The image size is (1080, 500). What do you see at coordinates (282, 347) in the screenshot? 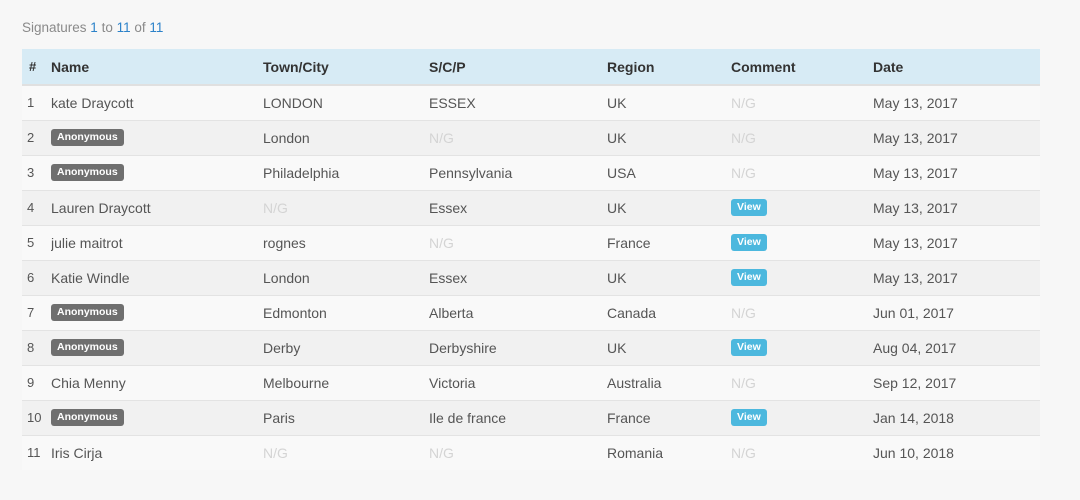
I see `town-city-text: Derby` at bounding box center [282, 347].